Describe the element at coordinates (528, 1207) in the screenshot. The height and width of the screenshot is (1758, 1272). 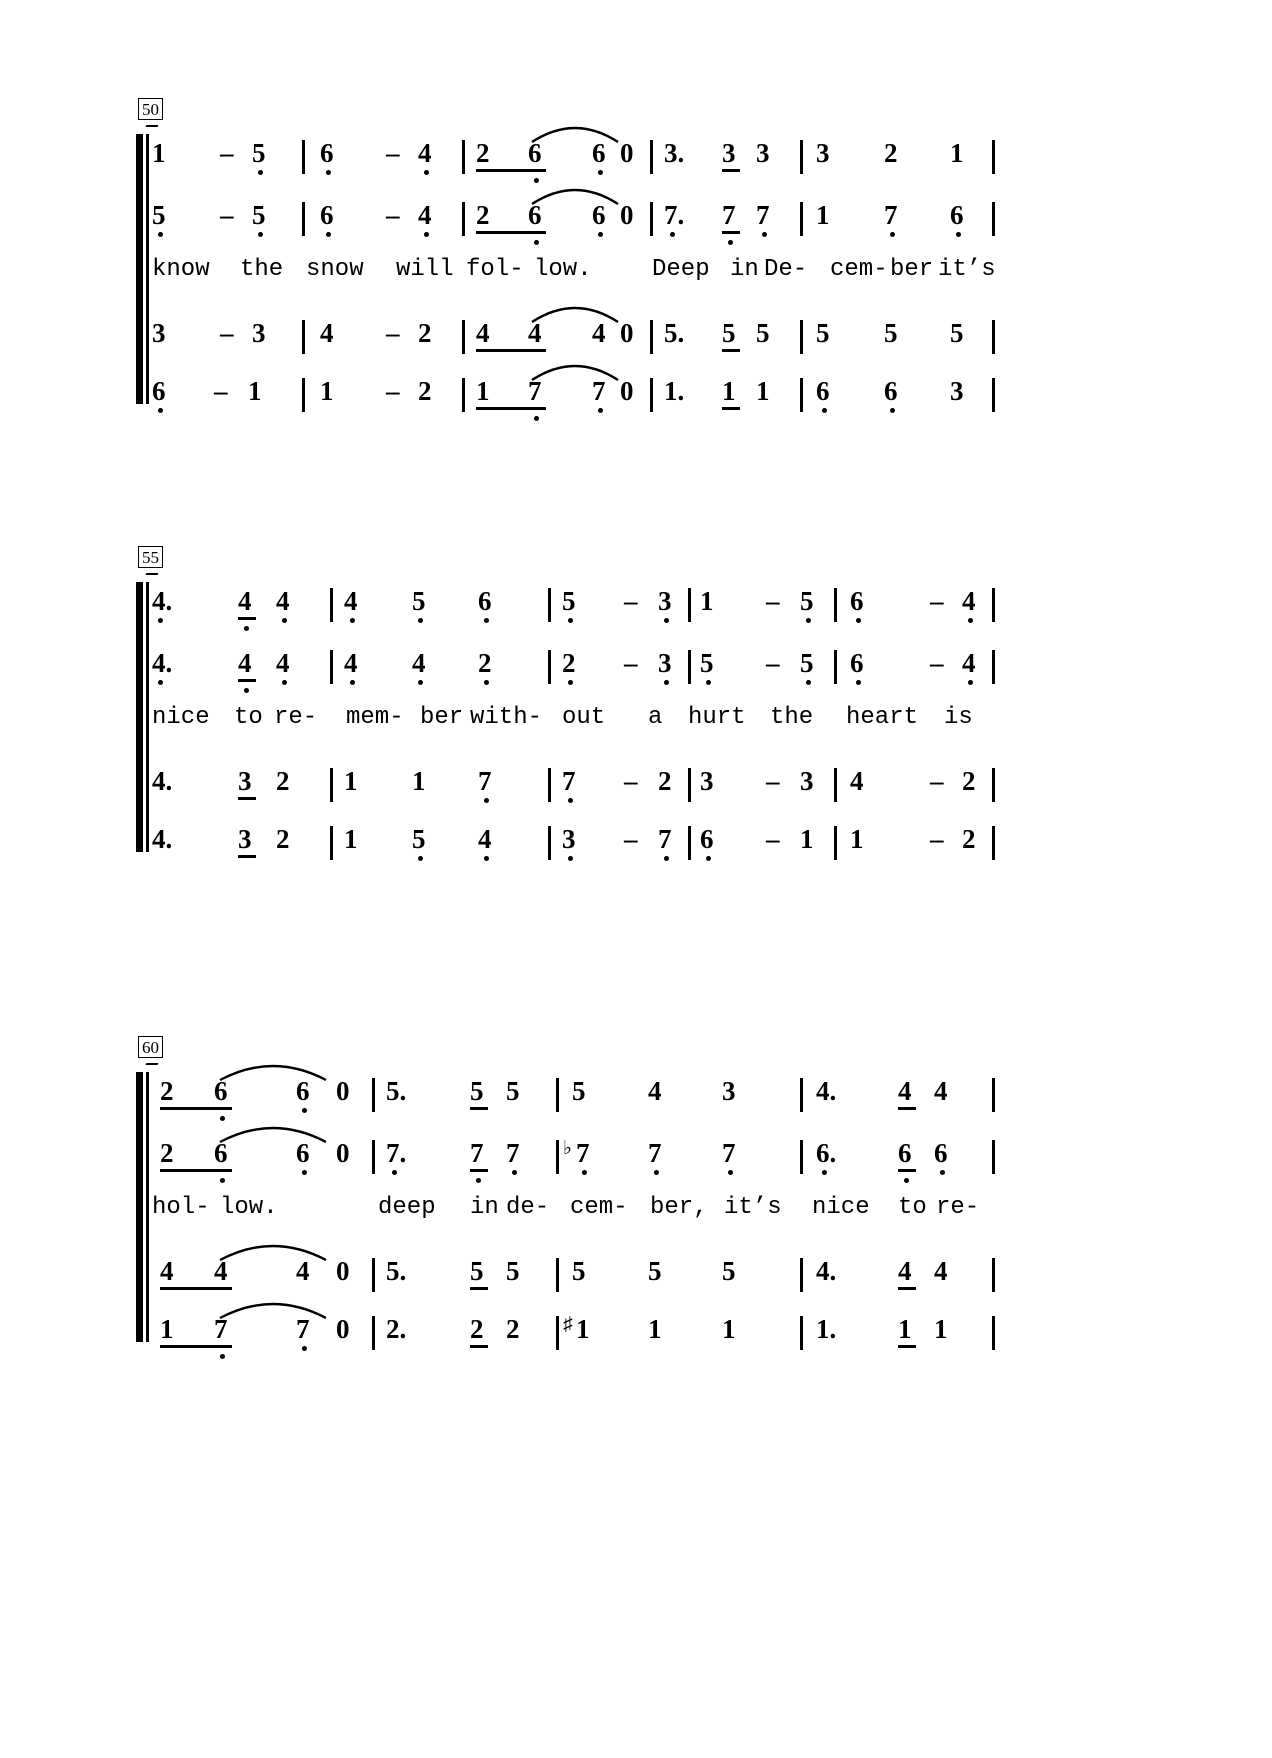
I see `lyric-syllable: de-` at that location.